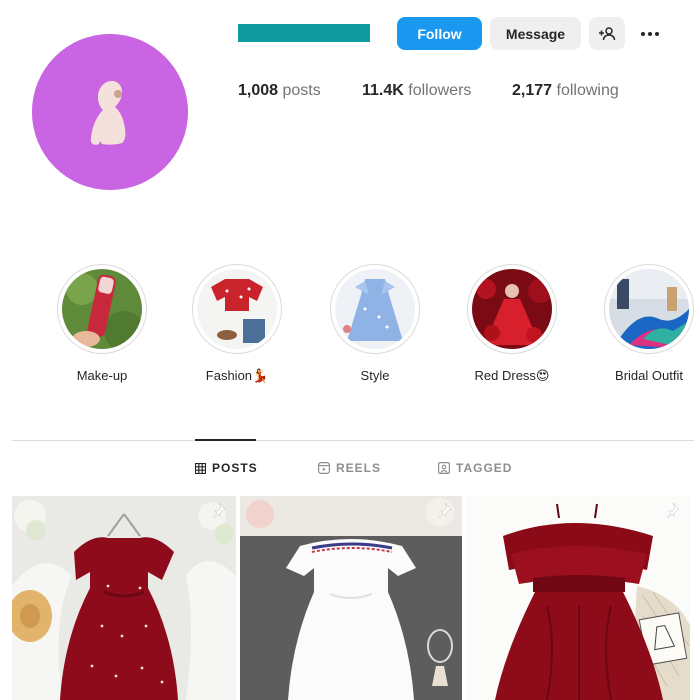 This screenshot has width=700, height=700. I want to click on highlight-label: Red Dress😍, so click(512, 375).